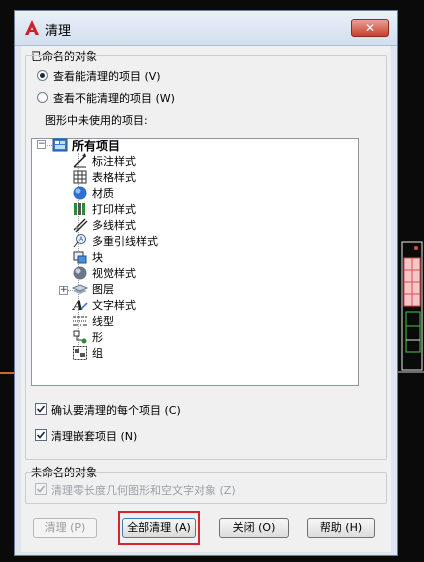 This screenshot has width=424, height=562. I want to click on linetype-icon, so click(80, 321).